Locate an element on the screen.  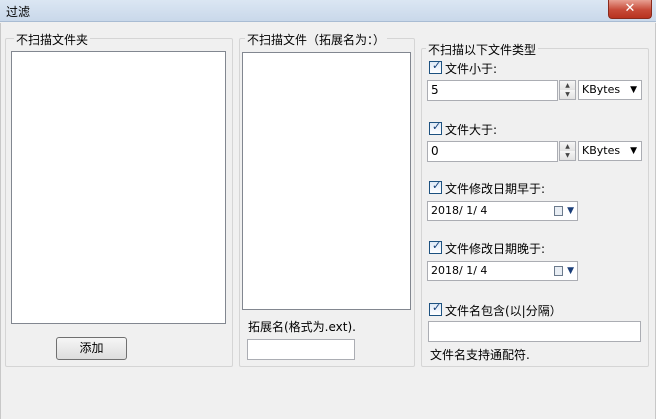
size-greater-label: 文件大于: is located at coordinates (471, 130).